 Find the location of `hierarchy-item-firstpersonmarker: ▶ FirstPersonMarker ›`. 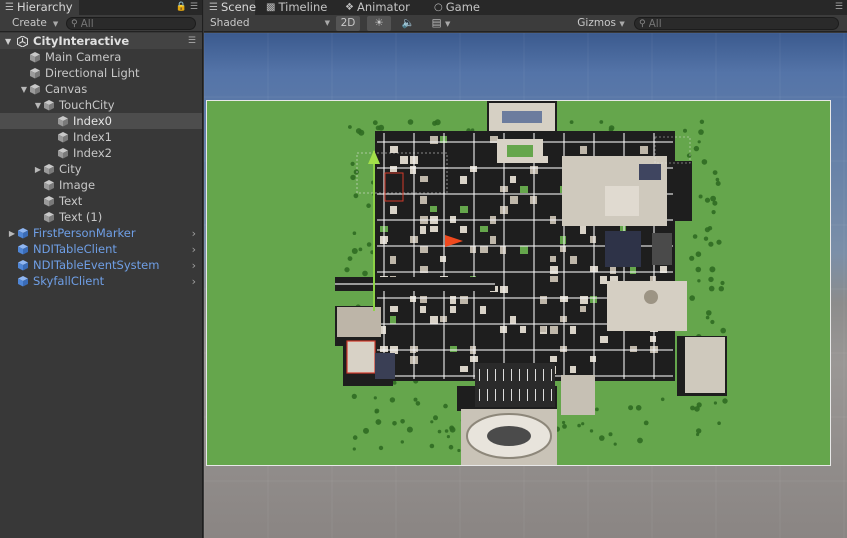

hierarchy-item-firstpersonmarker: ▶ FirstPersonMarker › is located at coordinates (101, 233).